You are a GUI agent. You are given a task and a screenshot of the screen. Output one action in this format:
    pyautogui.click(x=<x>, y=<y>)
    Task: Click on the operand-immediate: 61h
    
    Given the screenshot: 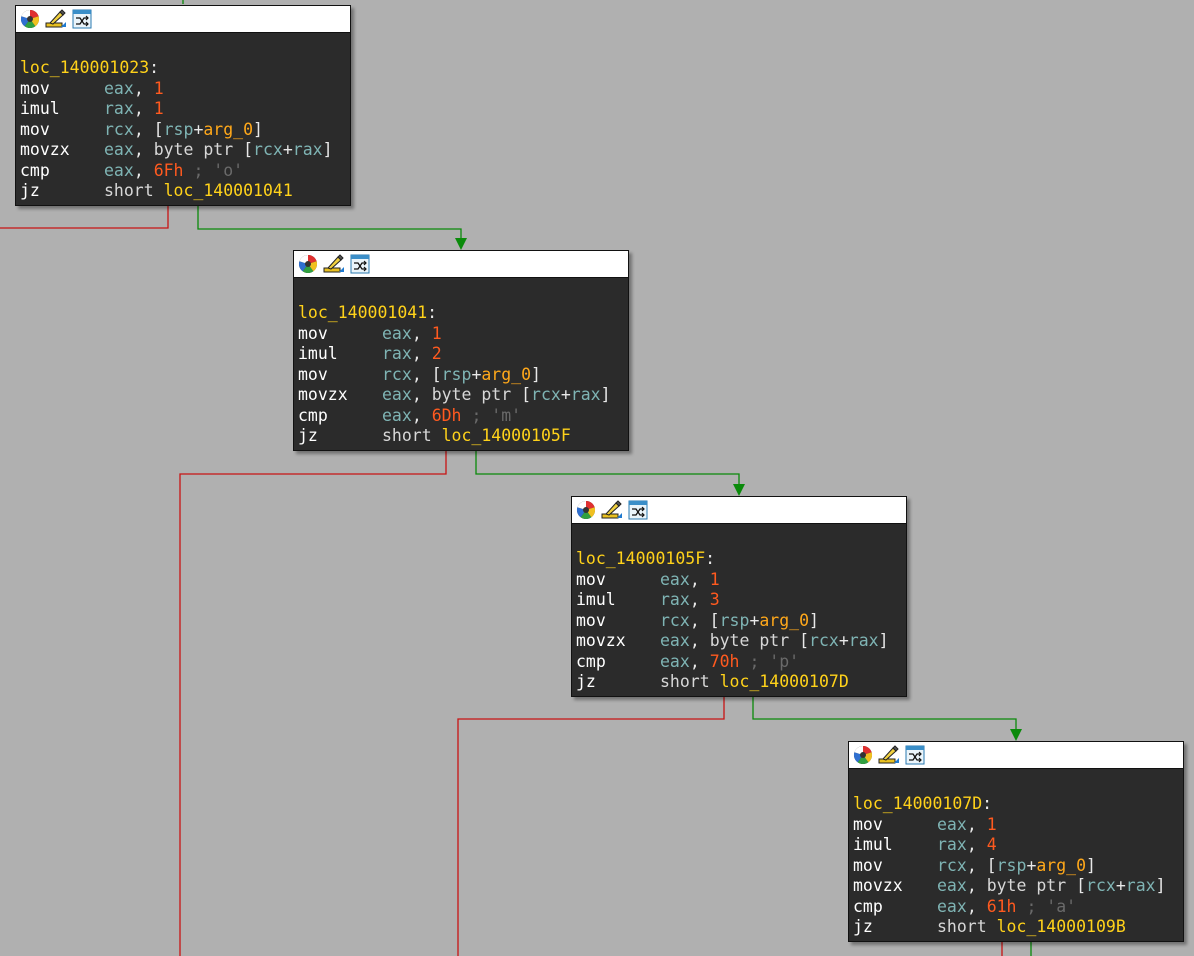 What is the action you would take?
    pyautogui.click(x=1002, y=906)
    